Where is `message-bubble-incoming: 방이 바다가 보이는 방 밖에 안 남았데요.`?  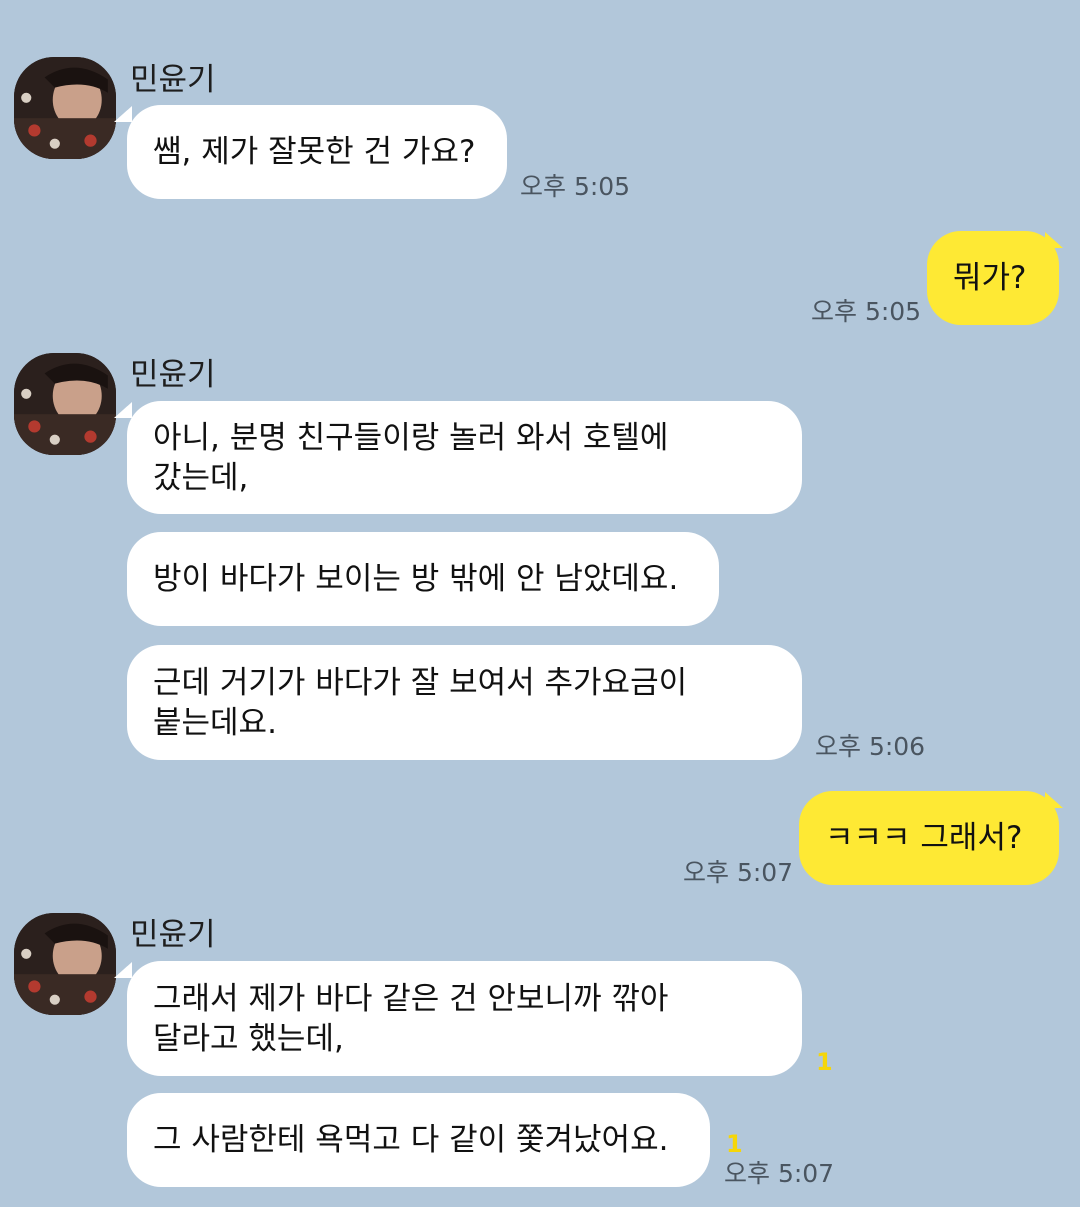
message-bubble-incoming: 방이 바다가 보이는 방 밖에 안 남았데요. is located at coordinates (423, 579).